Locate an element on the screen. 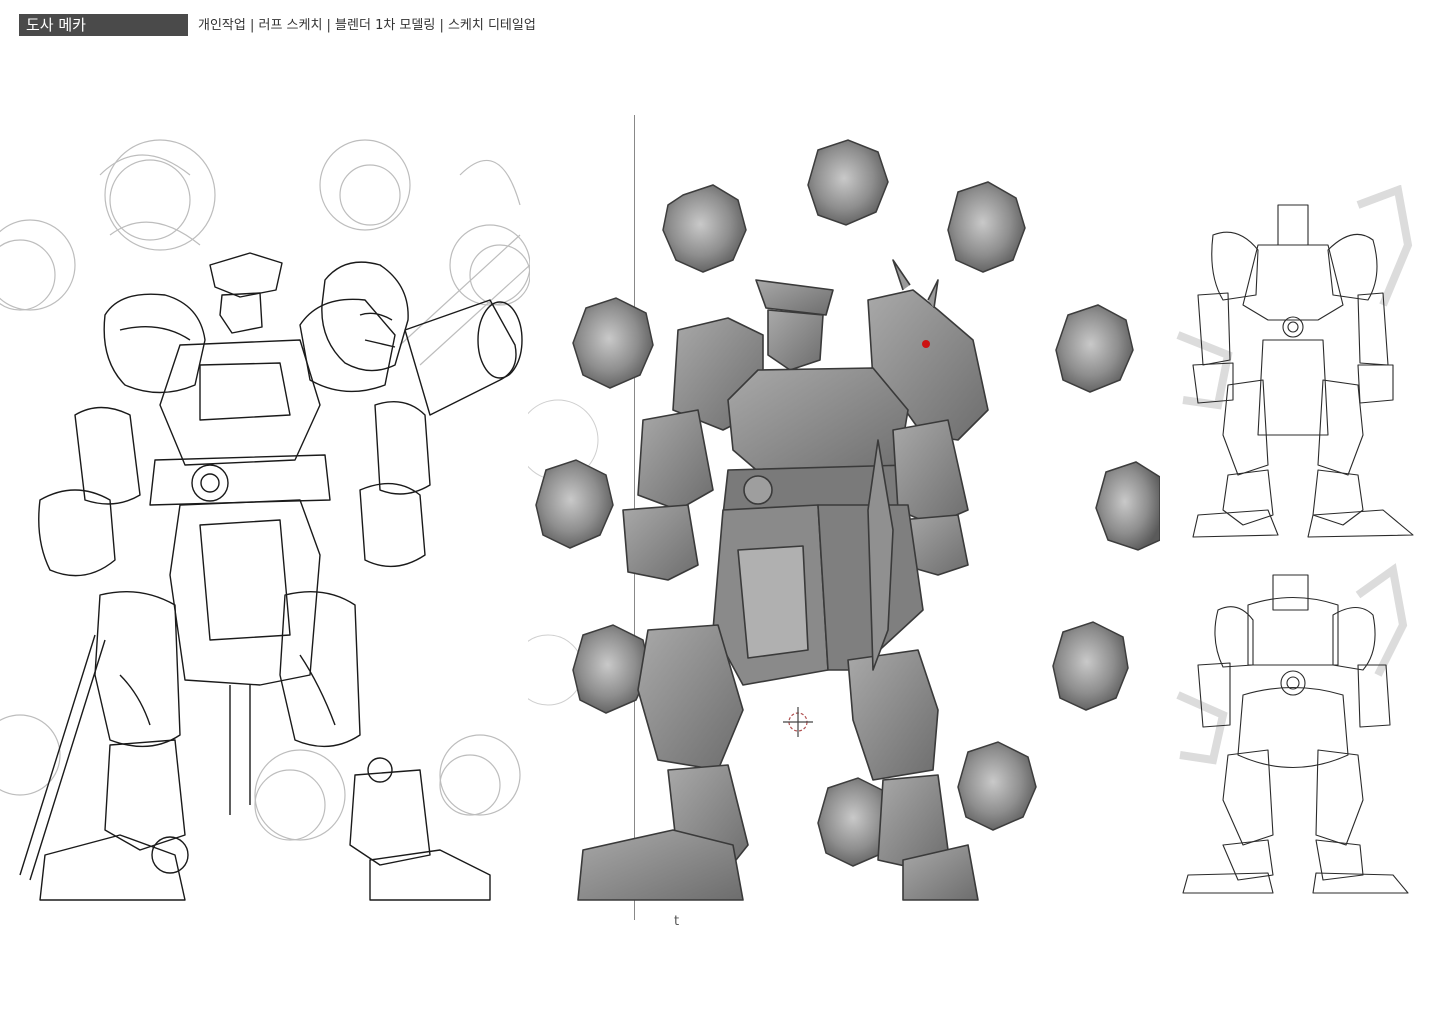  detail-sketch-back is located at coordinates (1293, 725).